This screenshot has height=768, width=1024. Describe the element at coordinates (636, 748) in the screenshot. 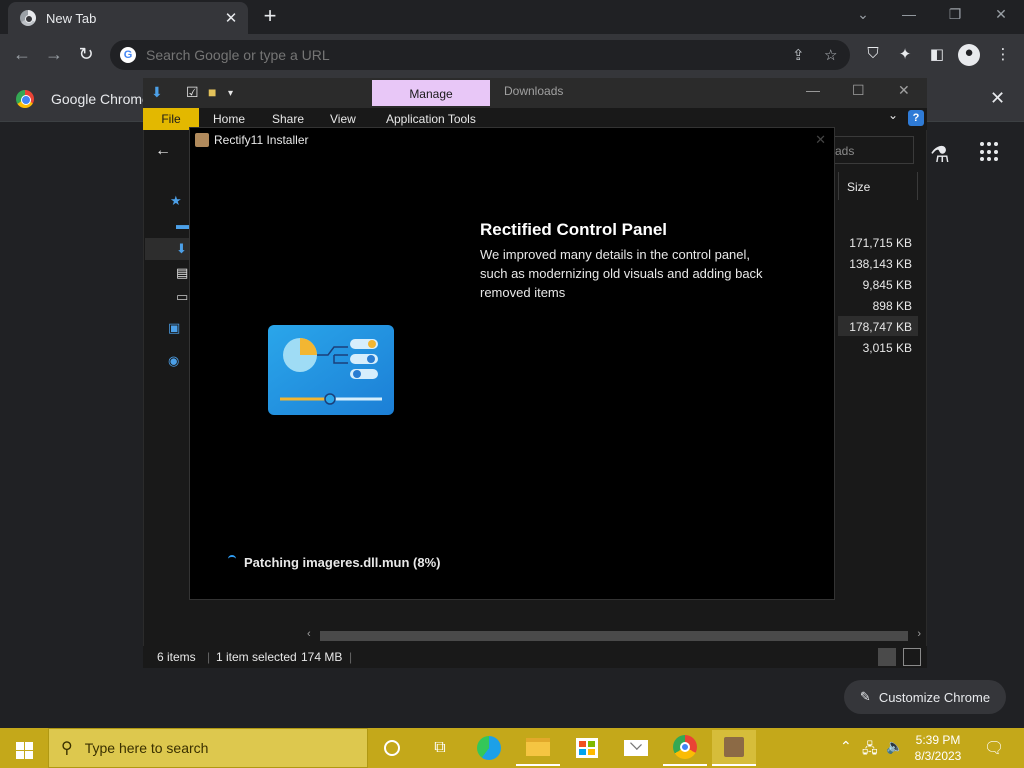

I see `mail-icon` at that location.